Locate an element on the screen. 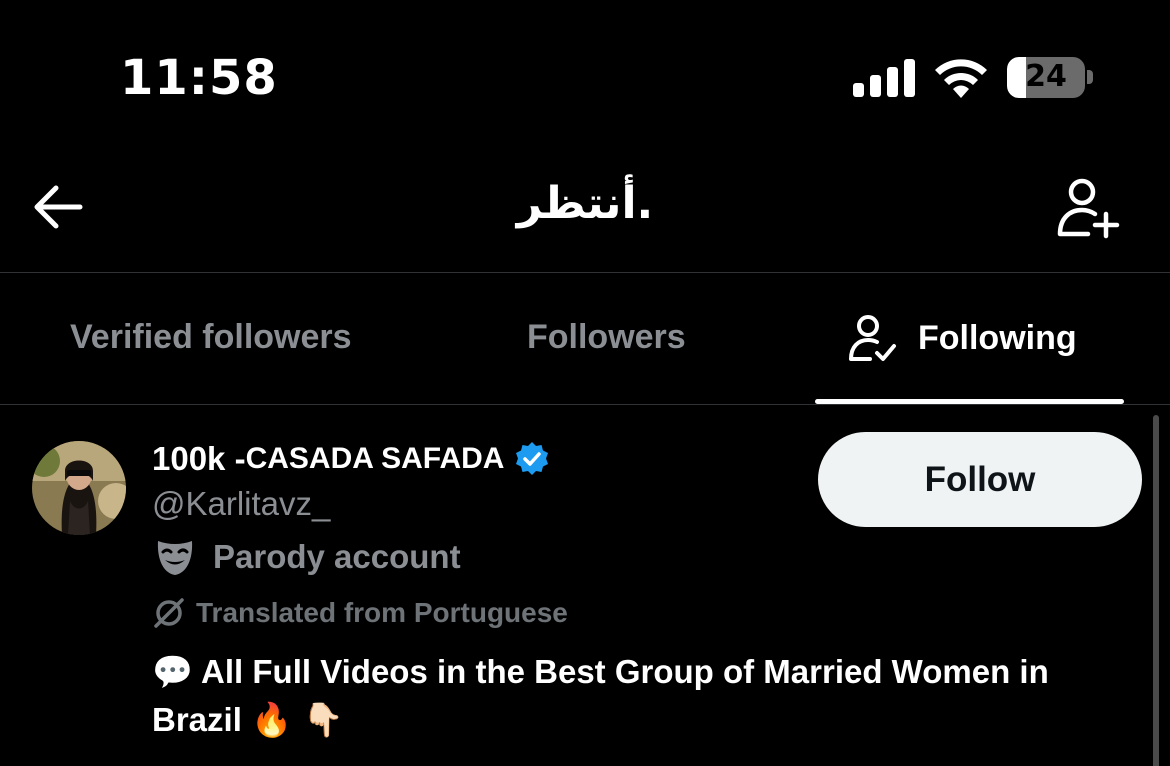  battery-level: 24 is located at coordinates (1046, 76).